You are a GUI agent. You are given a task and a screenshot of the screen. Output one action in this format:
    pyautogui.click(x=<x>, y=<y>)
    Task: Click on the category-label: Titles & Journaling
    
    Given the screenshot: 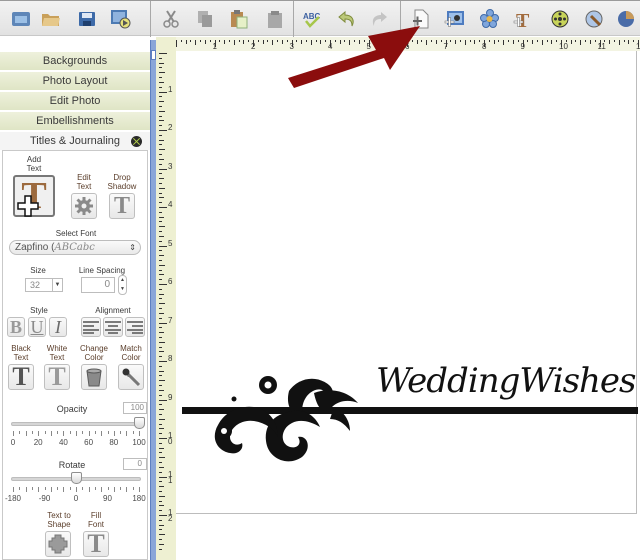 What is the action you would take?
    pyautogui.click(x=75, y=141)
    